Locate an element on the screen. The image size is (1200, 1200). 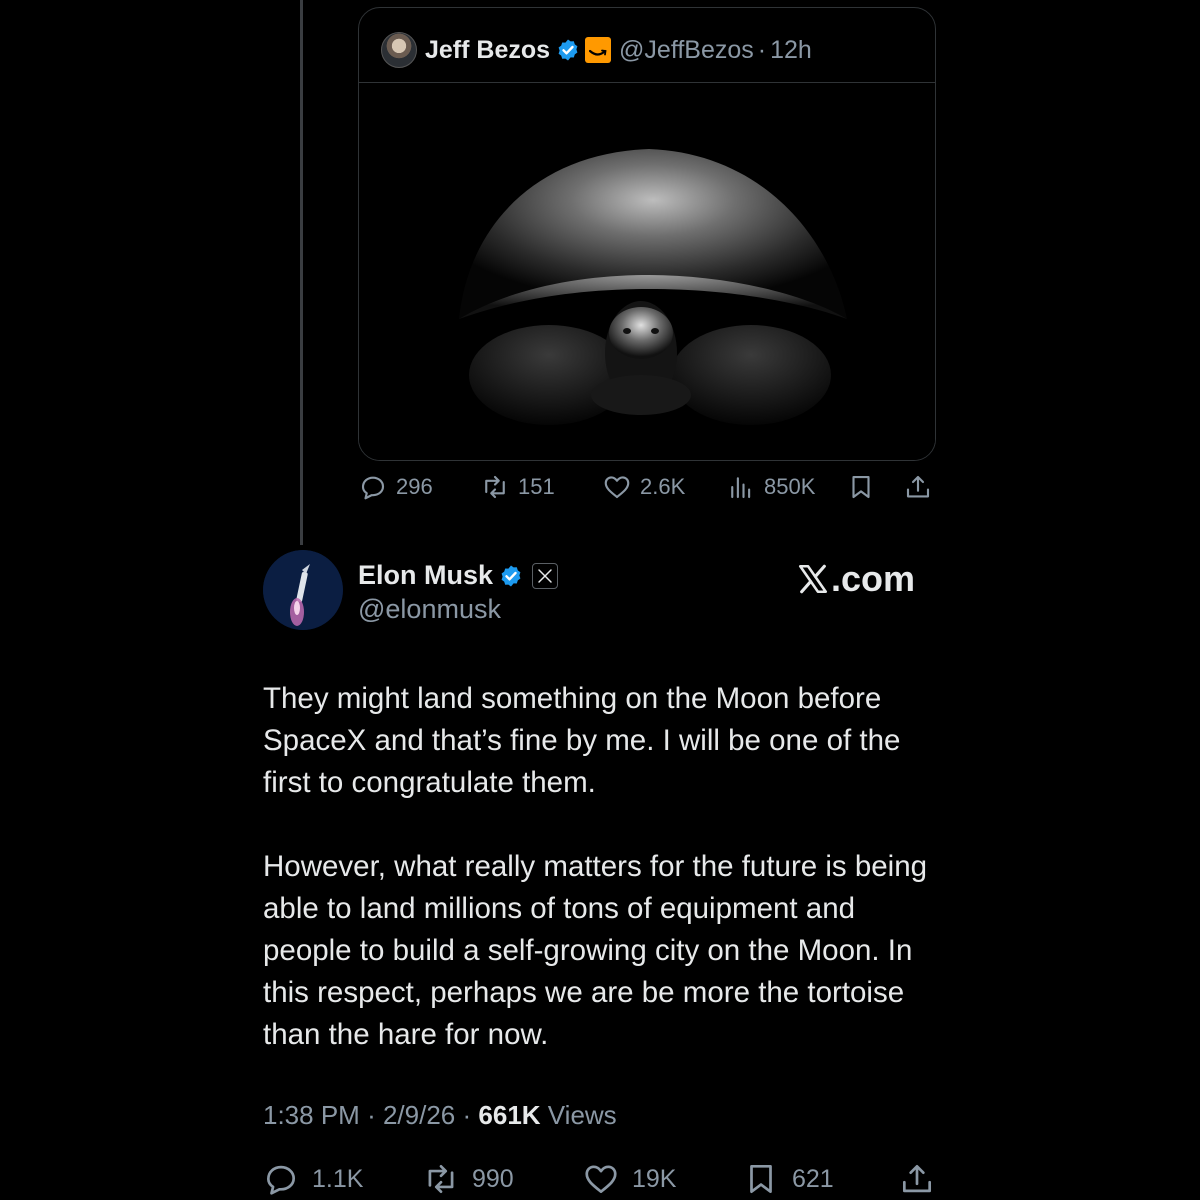
quoted-like-count: 2.6K is located at coordinates (663, 486).